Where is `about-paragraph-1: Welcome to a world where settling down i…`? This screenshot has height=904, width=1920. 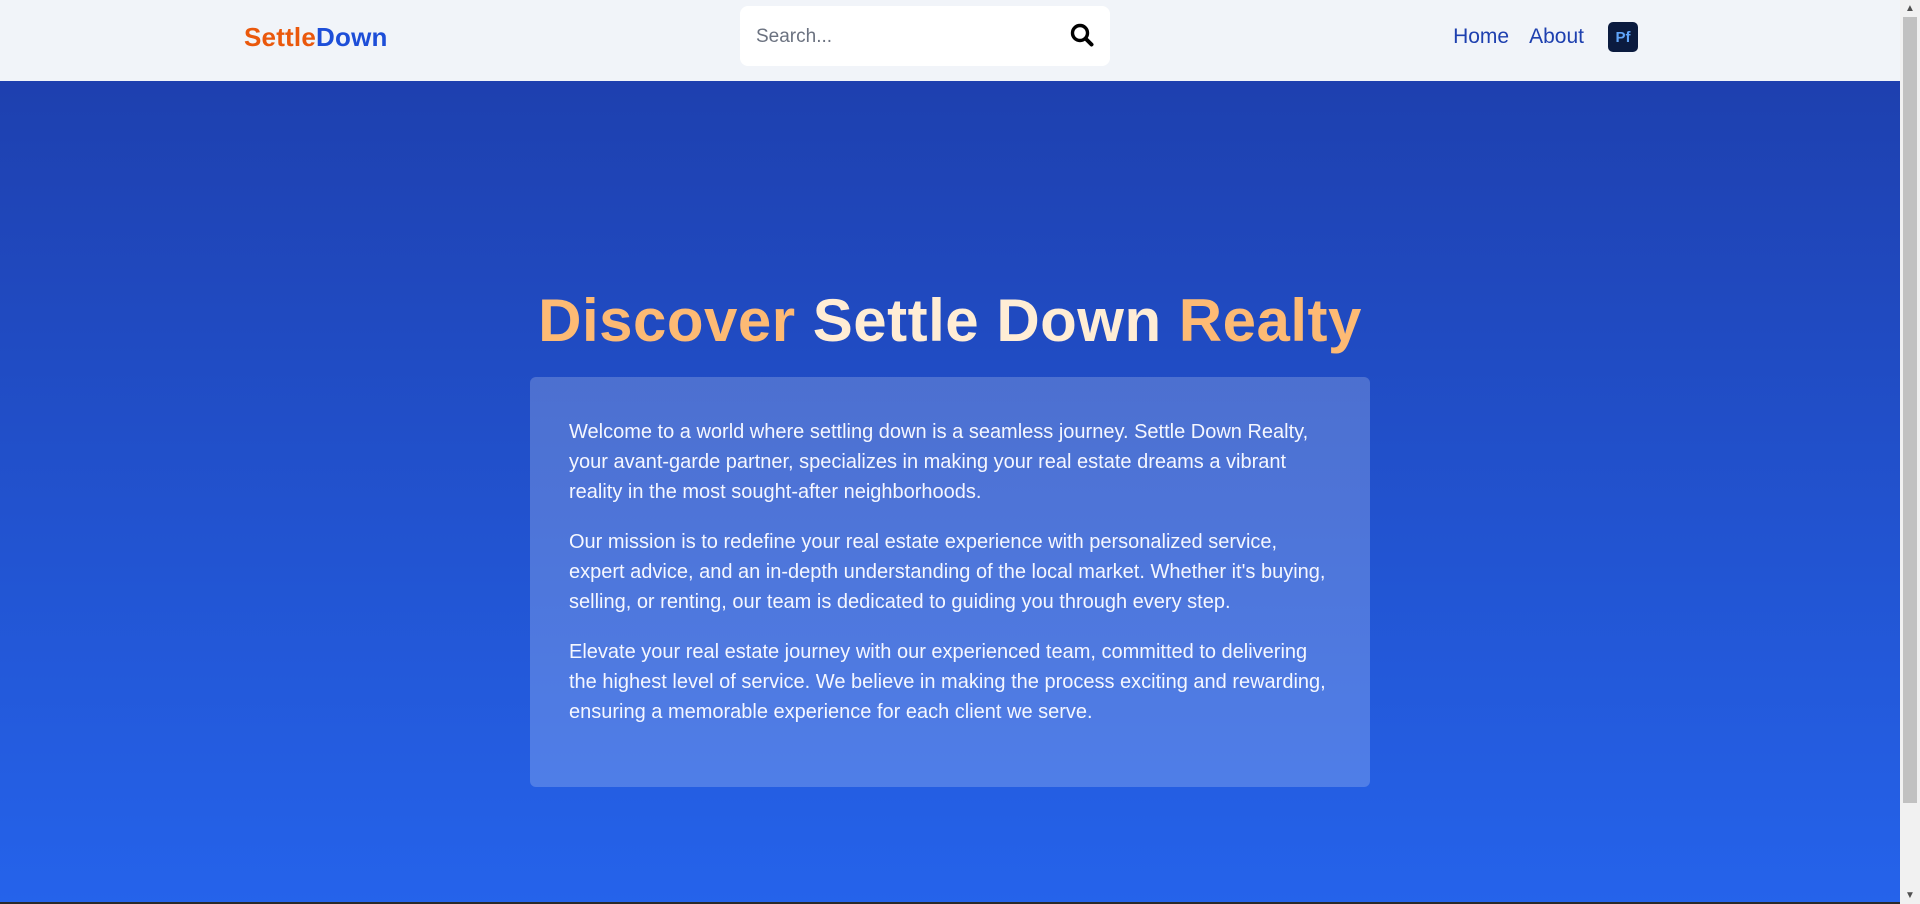 about-paragraph-1: Welcome to a world where settling down i… is located at coordinates (939, 462).